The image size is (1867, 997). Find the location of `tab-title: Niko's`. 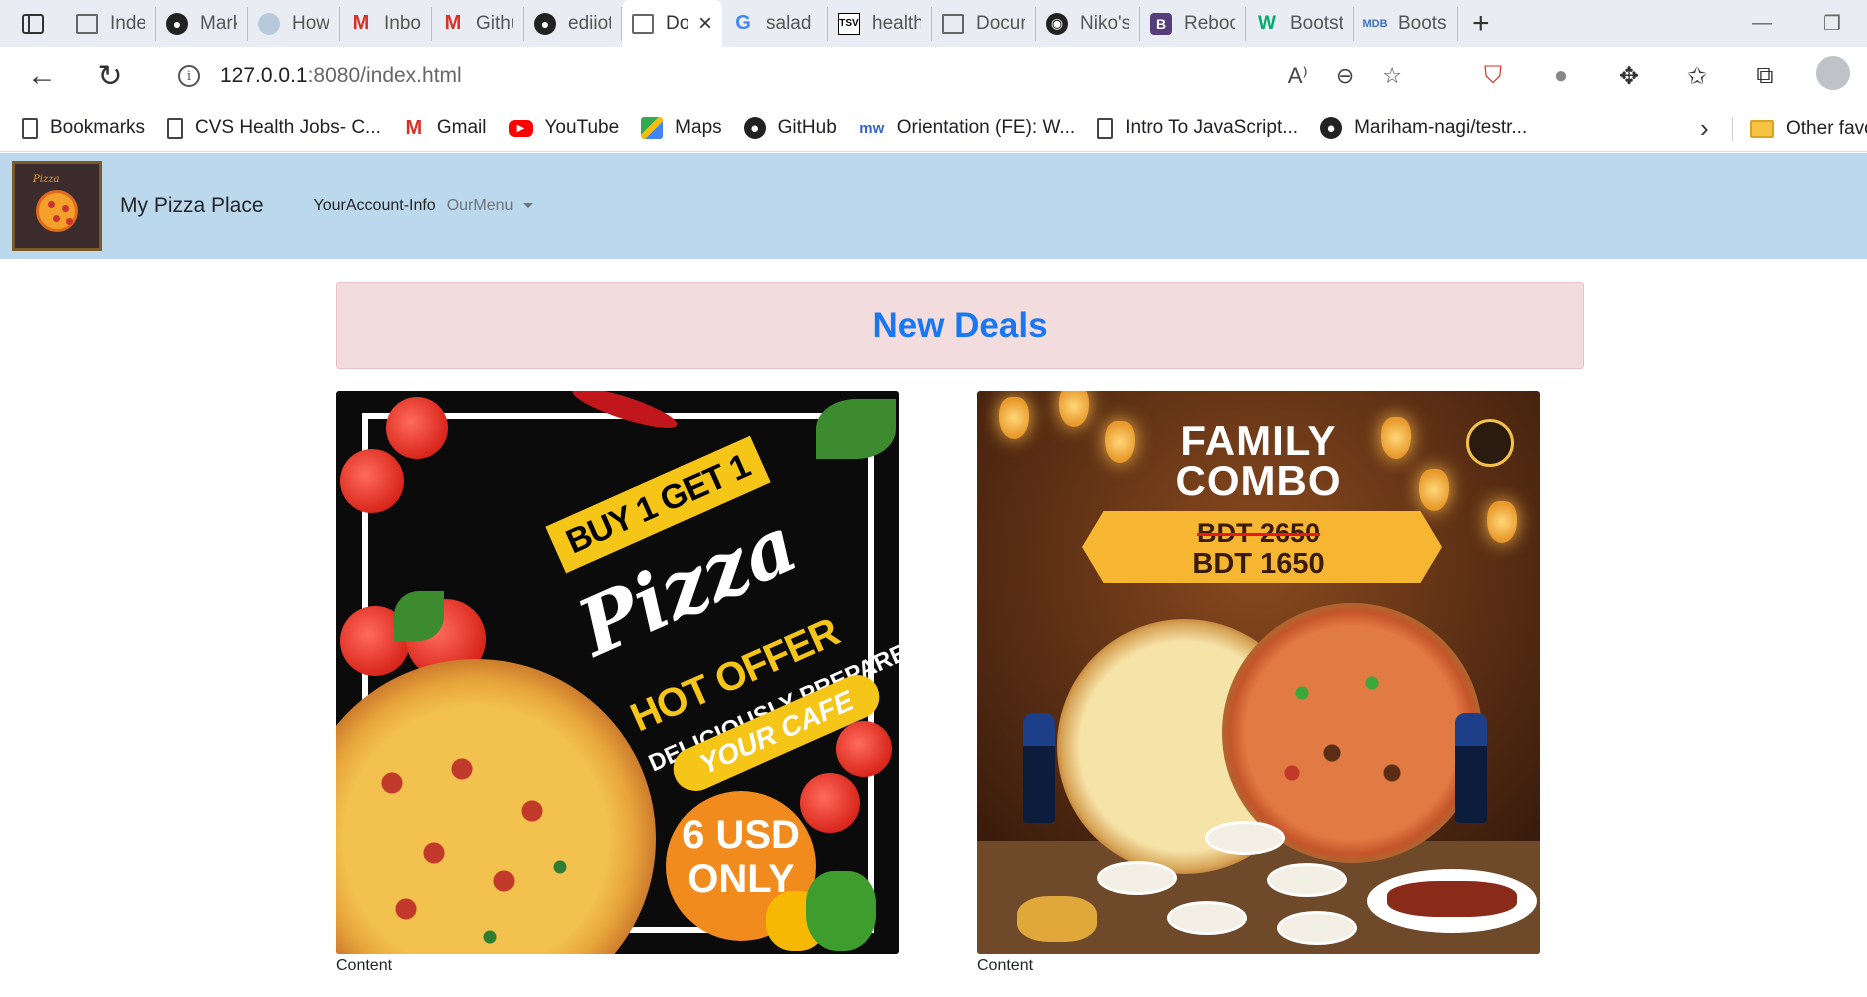

tab-title: Niko's is located at coordinates (1104, 23).